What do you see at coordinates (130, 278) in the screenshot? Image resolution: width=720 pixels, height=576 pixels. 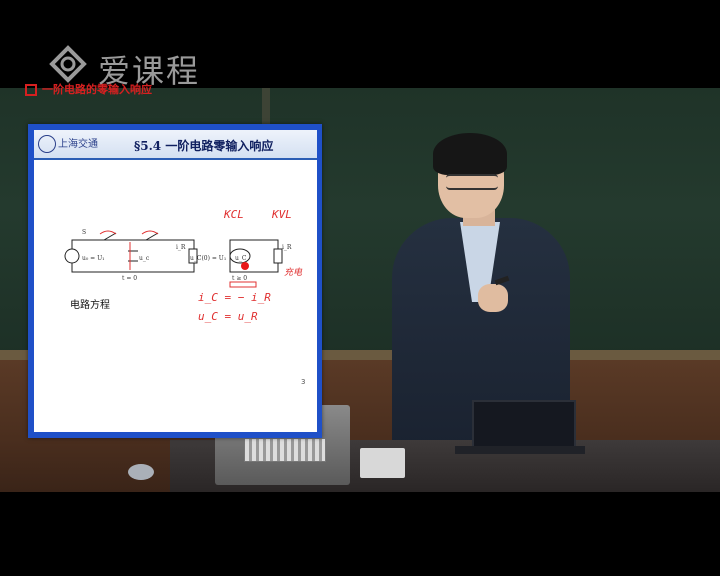 I see `time-label-1: t = 0` at bounding box center [130, 278].